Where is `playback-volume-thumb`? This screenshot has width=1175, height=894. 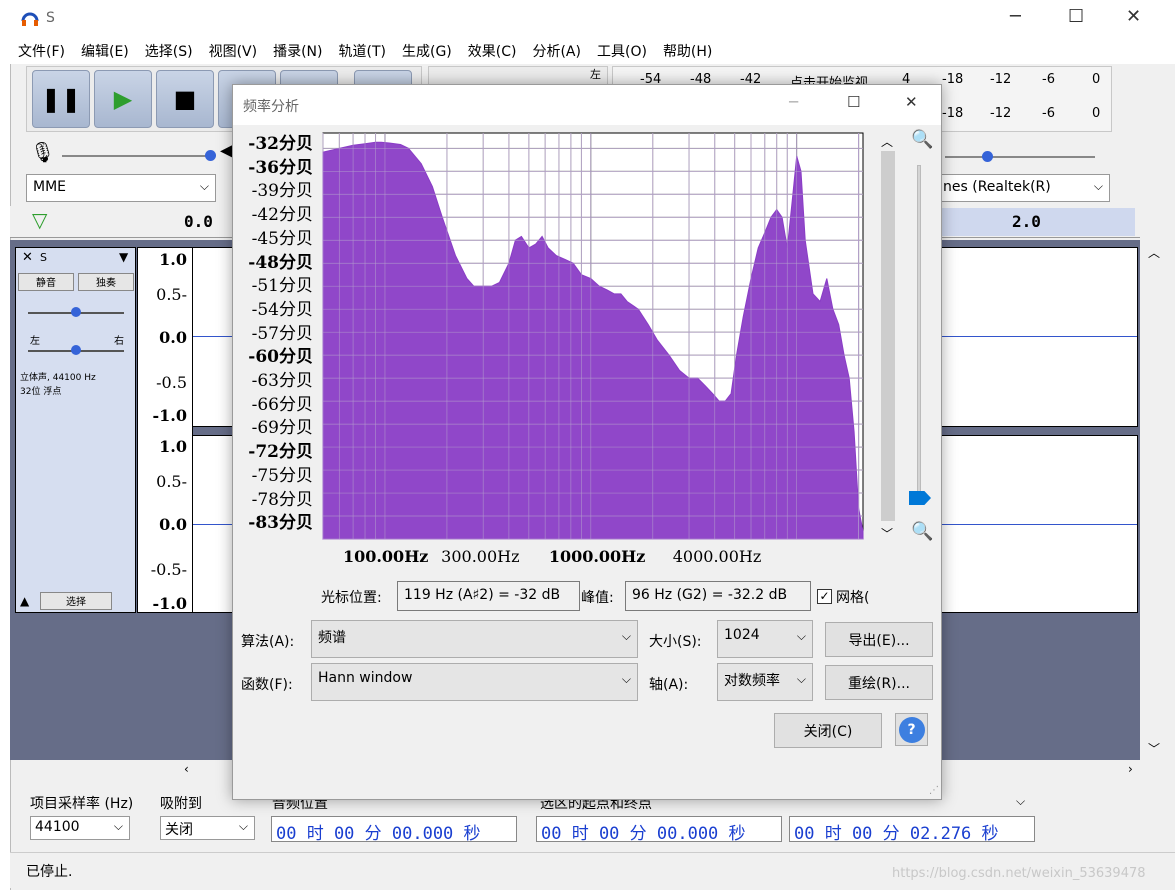
playback-volume-thumb is located at coordinates (987, 156).